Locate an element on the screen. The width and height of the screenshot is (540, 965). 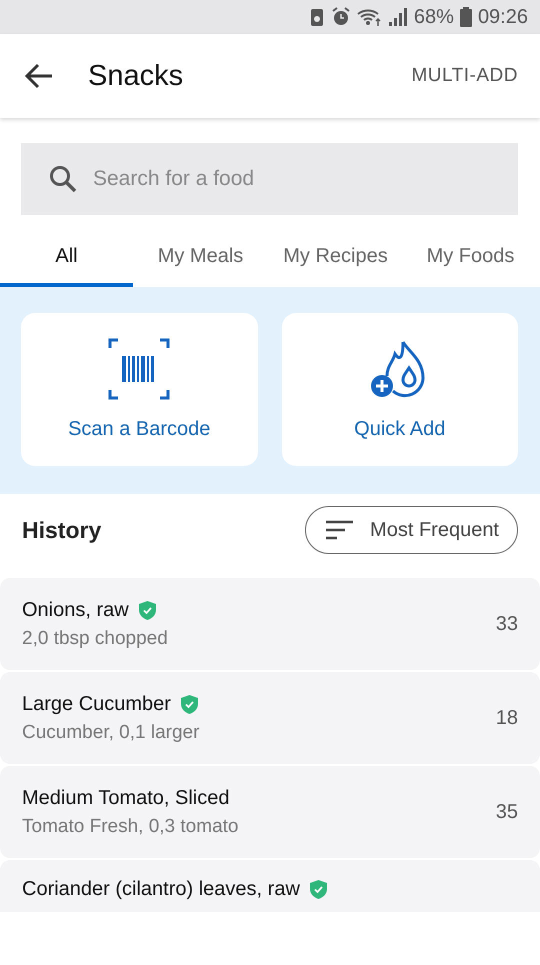
search-field: Search for a food is located at coordinates (269, 179).